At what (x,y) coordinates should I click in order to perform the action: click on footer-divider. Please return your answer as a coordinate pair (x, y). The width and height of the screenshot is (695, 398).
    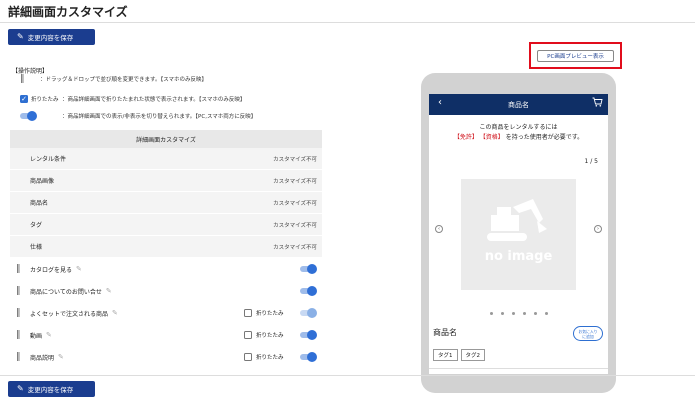
    Looking at the image, I should click on (347, 375).